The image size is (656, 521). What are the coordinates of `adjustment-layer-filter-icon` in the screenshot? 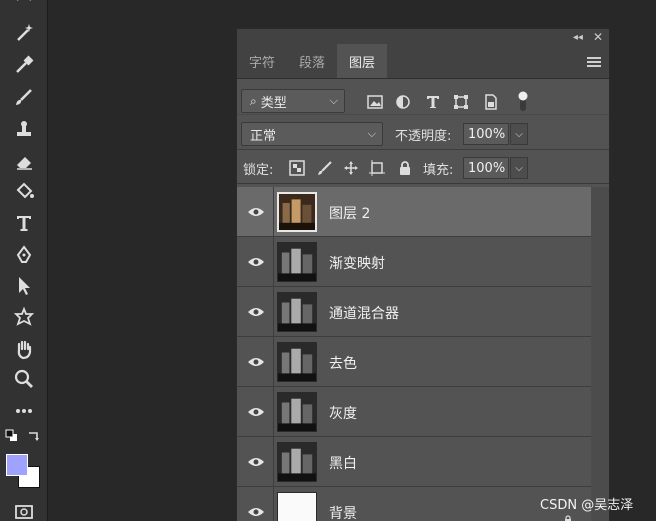 It's located at (403, 102).